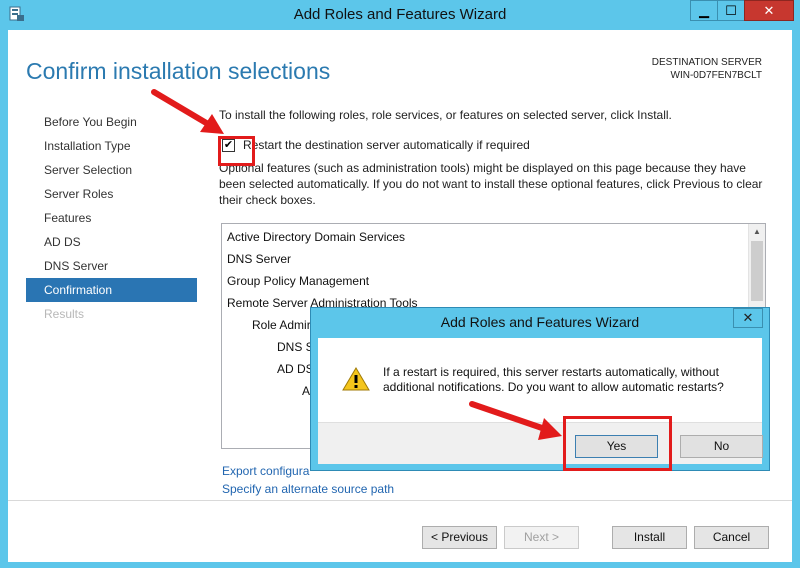 The image size is (800, 568). I want to click on install-button: Install, so click(649, 537).